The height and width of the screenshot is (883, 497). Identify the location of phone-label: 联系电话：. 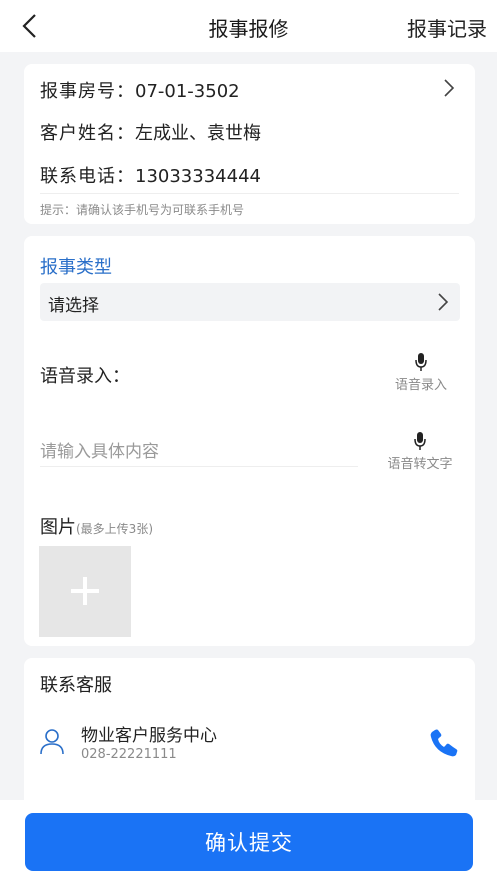
(87, 176).